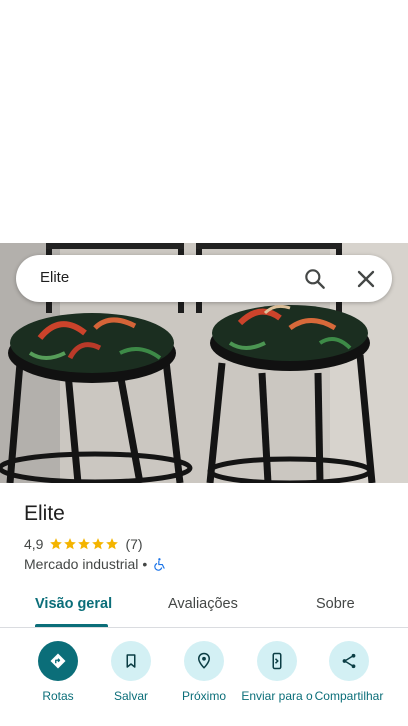 The image size is (408, 726). What do you see at coordinates (54, 277) in the screenshot?
I see `search-input: Elite` at bounding box center [54, 277].